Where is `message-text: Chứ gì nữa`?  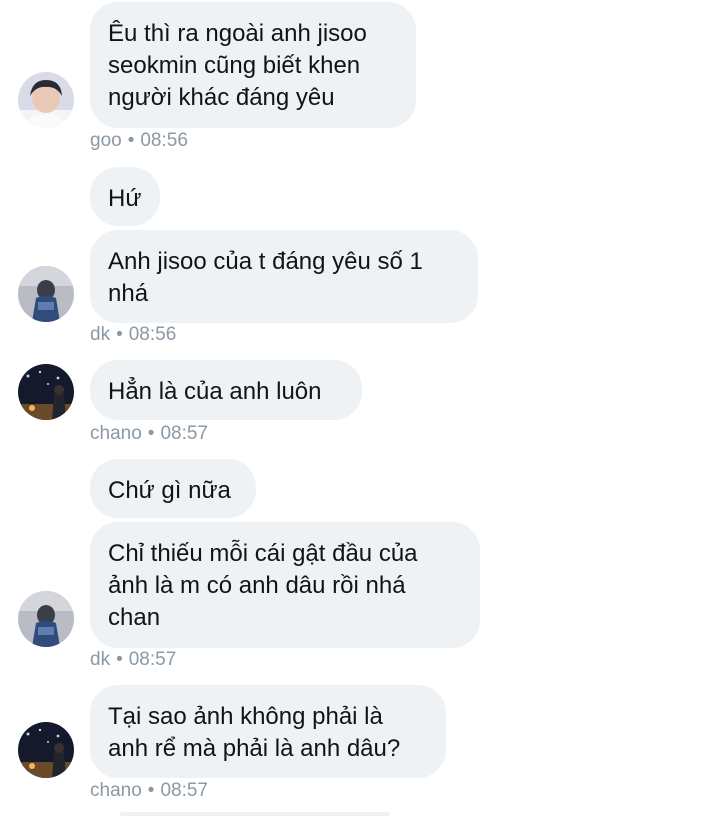
message-text: Chứ gì nữa is located at coordinates (169, 490).